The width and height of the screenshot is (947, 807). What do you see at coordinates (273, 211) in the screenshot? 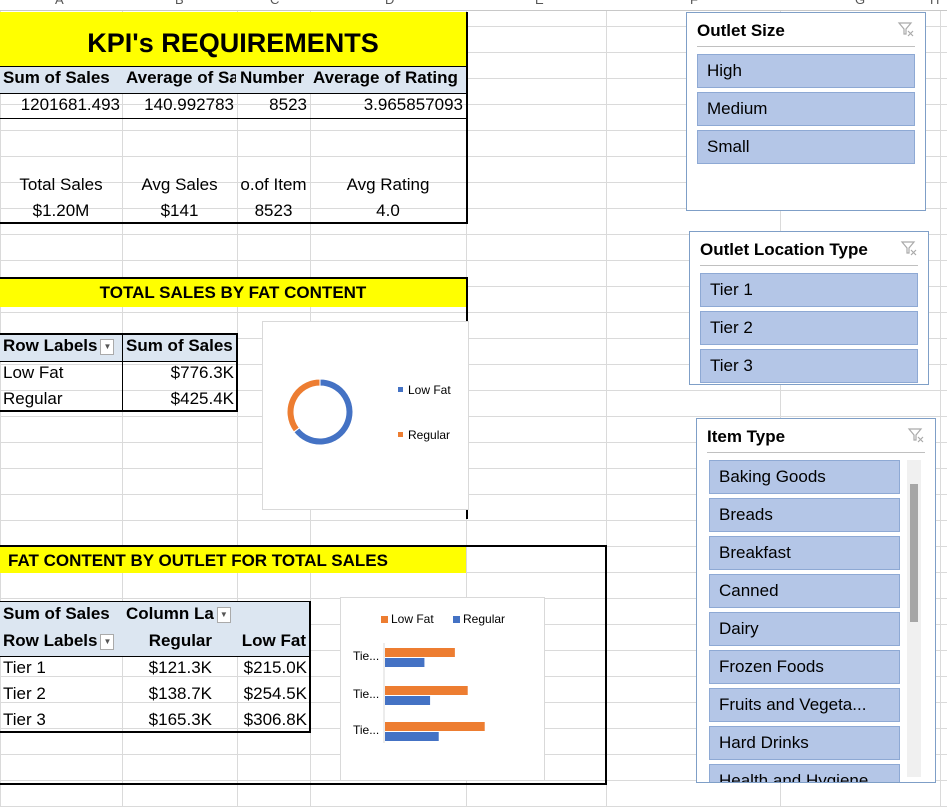
I see `card-value-num-items: 8523` at bounding box center [273, 211].